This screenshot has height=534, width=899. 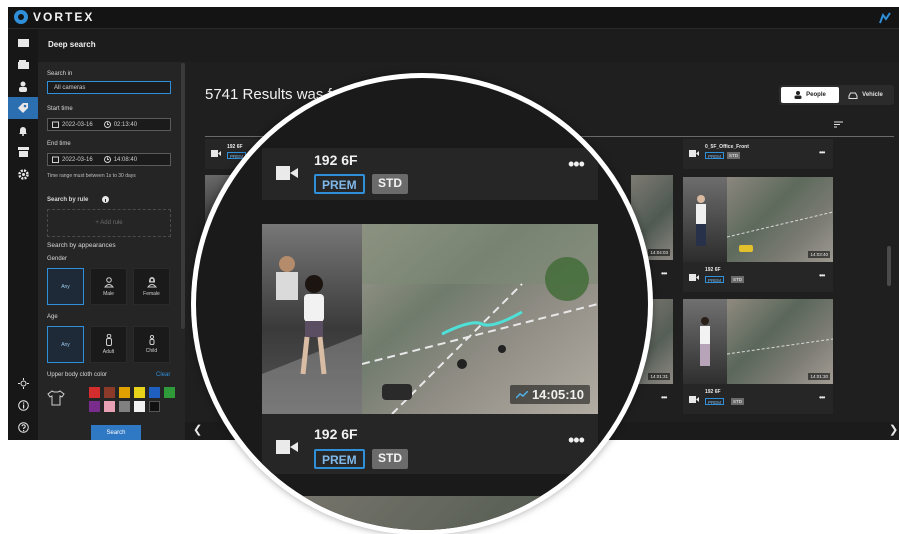 I want to click on person-icon, so click(x=798, y=95).